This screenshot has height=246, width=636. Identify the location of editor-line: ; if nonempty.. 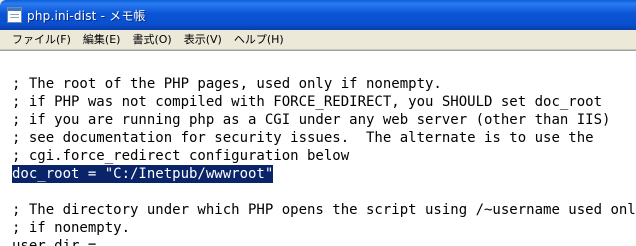
(71, 228).